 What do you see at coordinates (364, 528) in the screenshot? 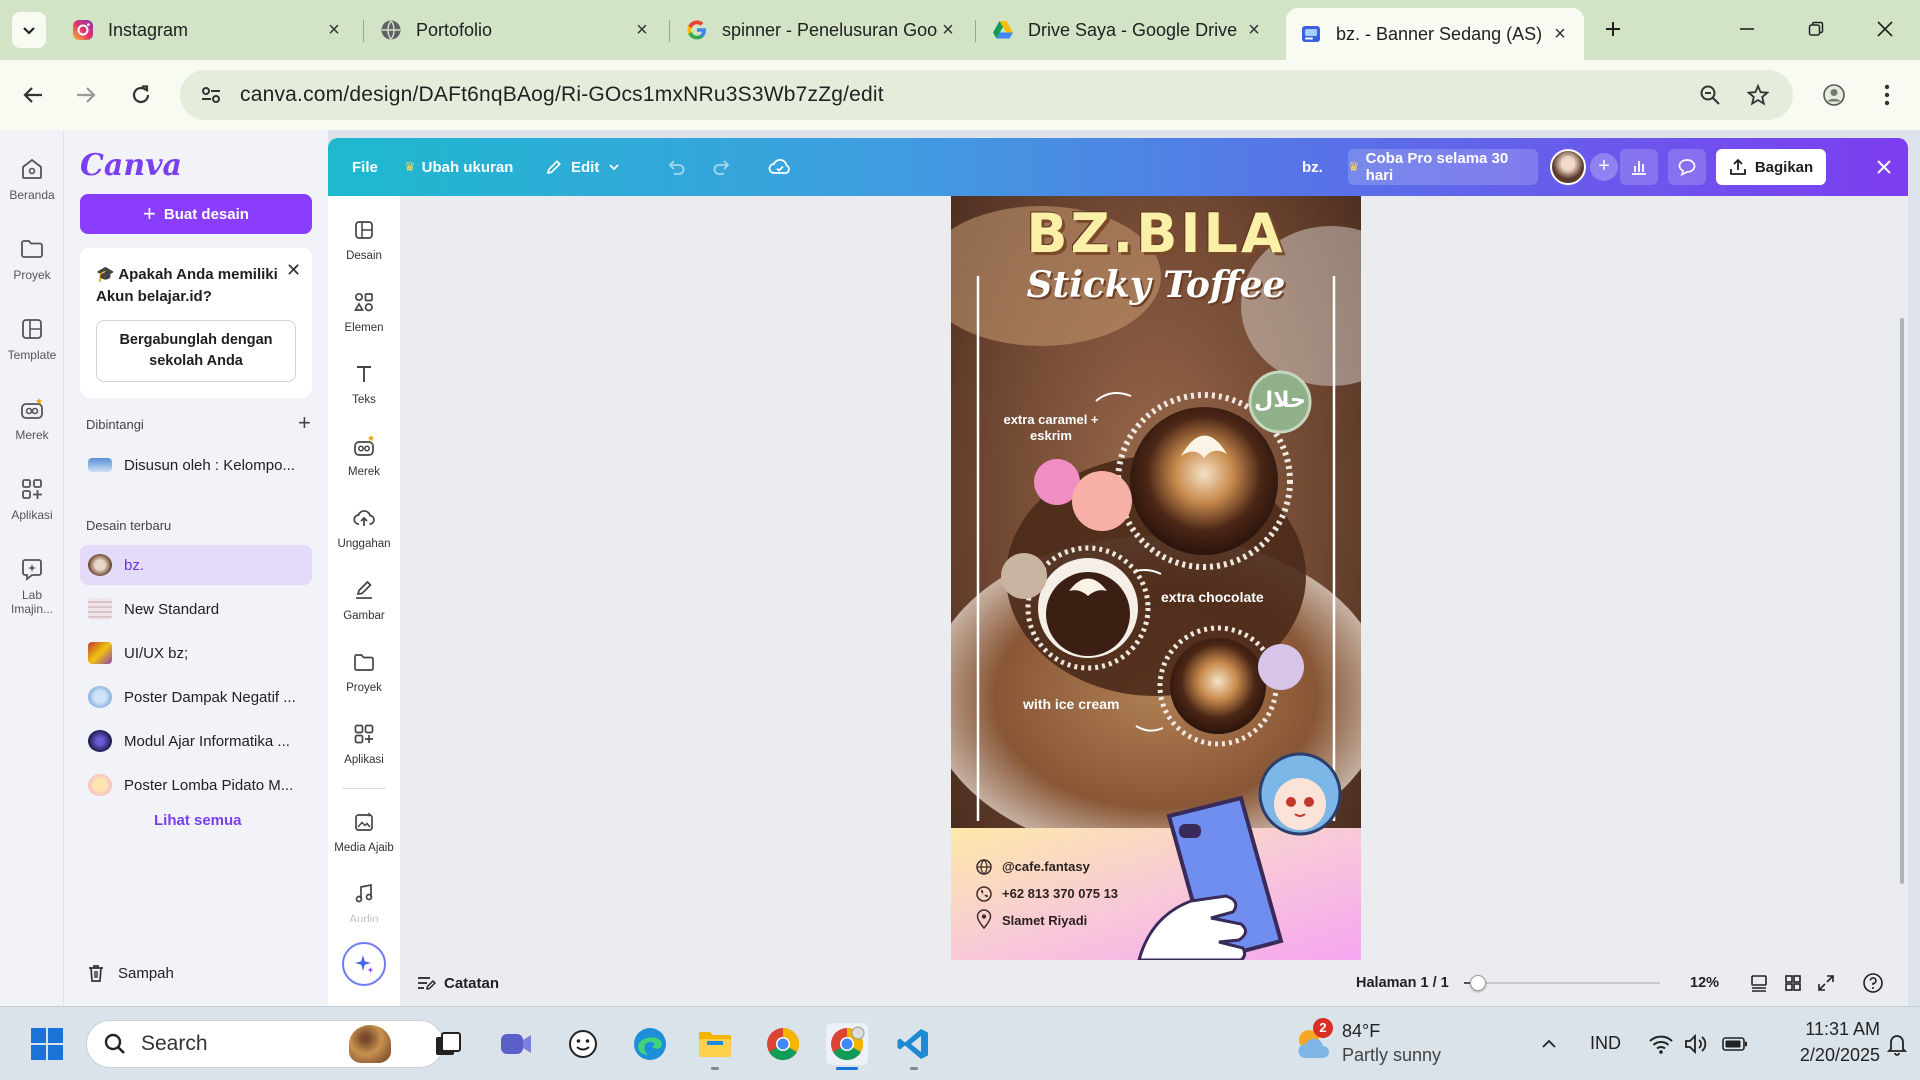
I see `tool-uploads: Unggahan` at bounding box center [364, 528].